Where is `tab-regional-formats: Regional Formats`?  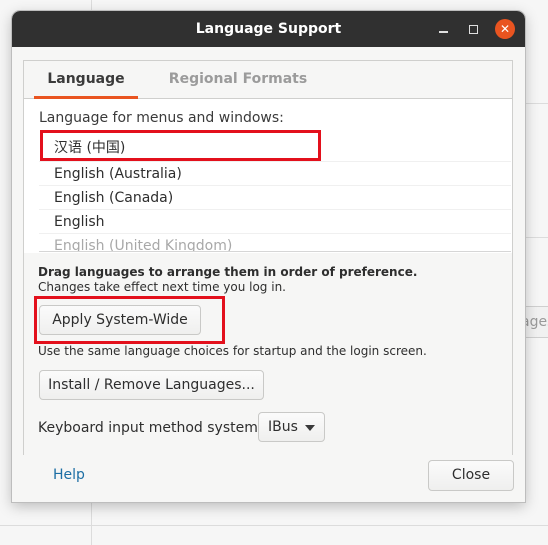
tab-regional-formats: Regional Formats is located at coordinates (238, 80).